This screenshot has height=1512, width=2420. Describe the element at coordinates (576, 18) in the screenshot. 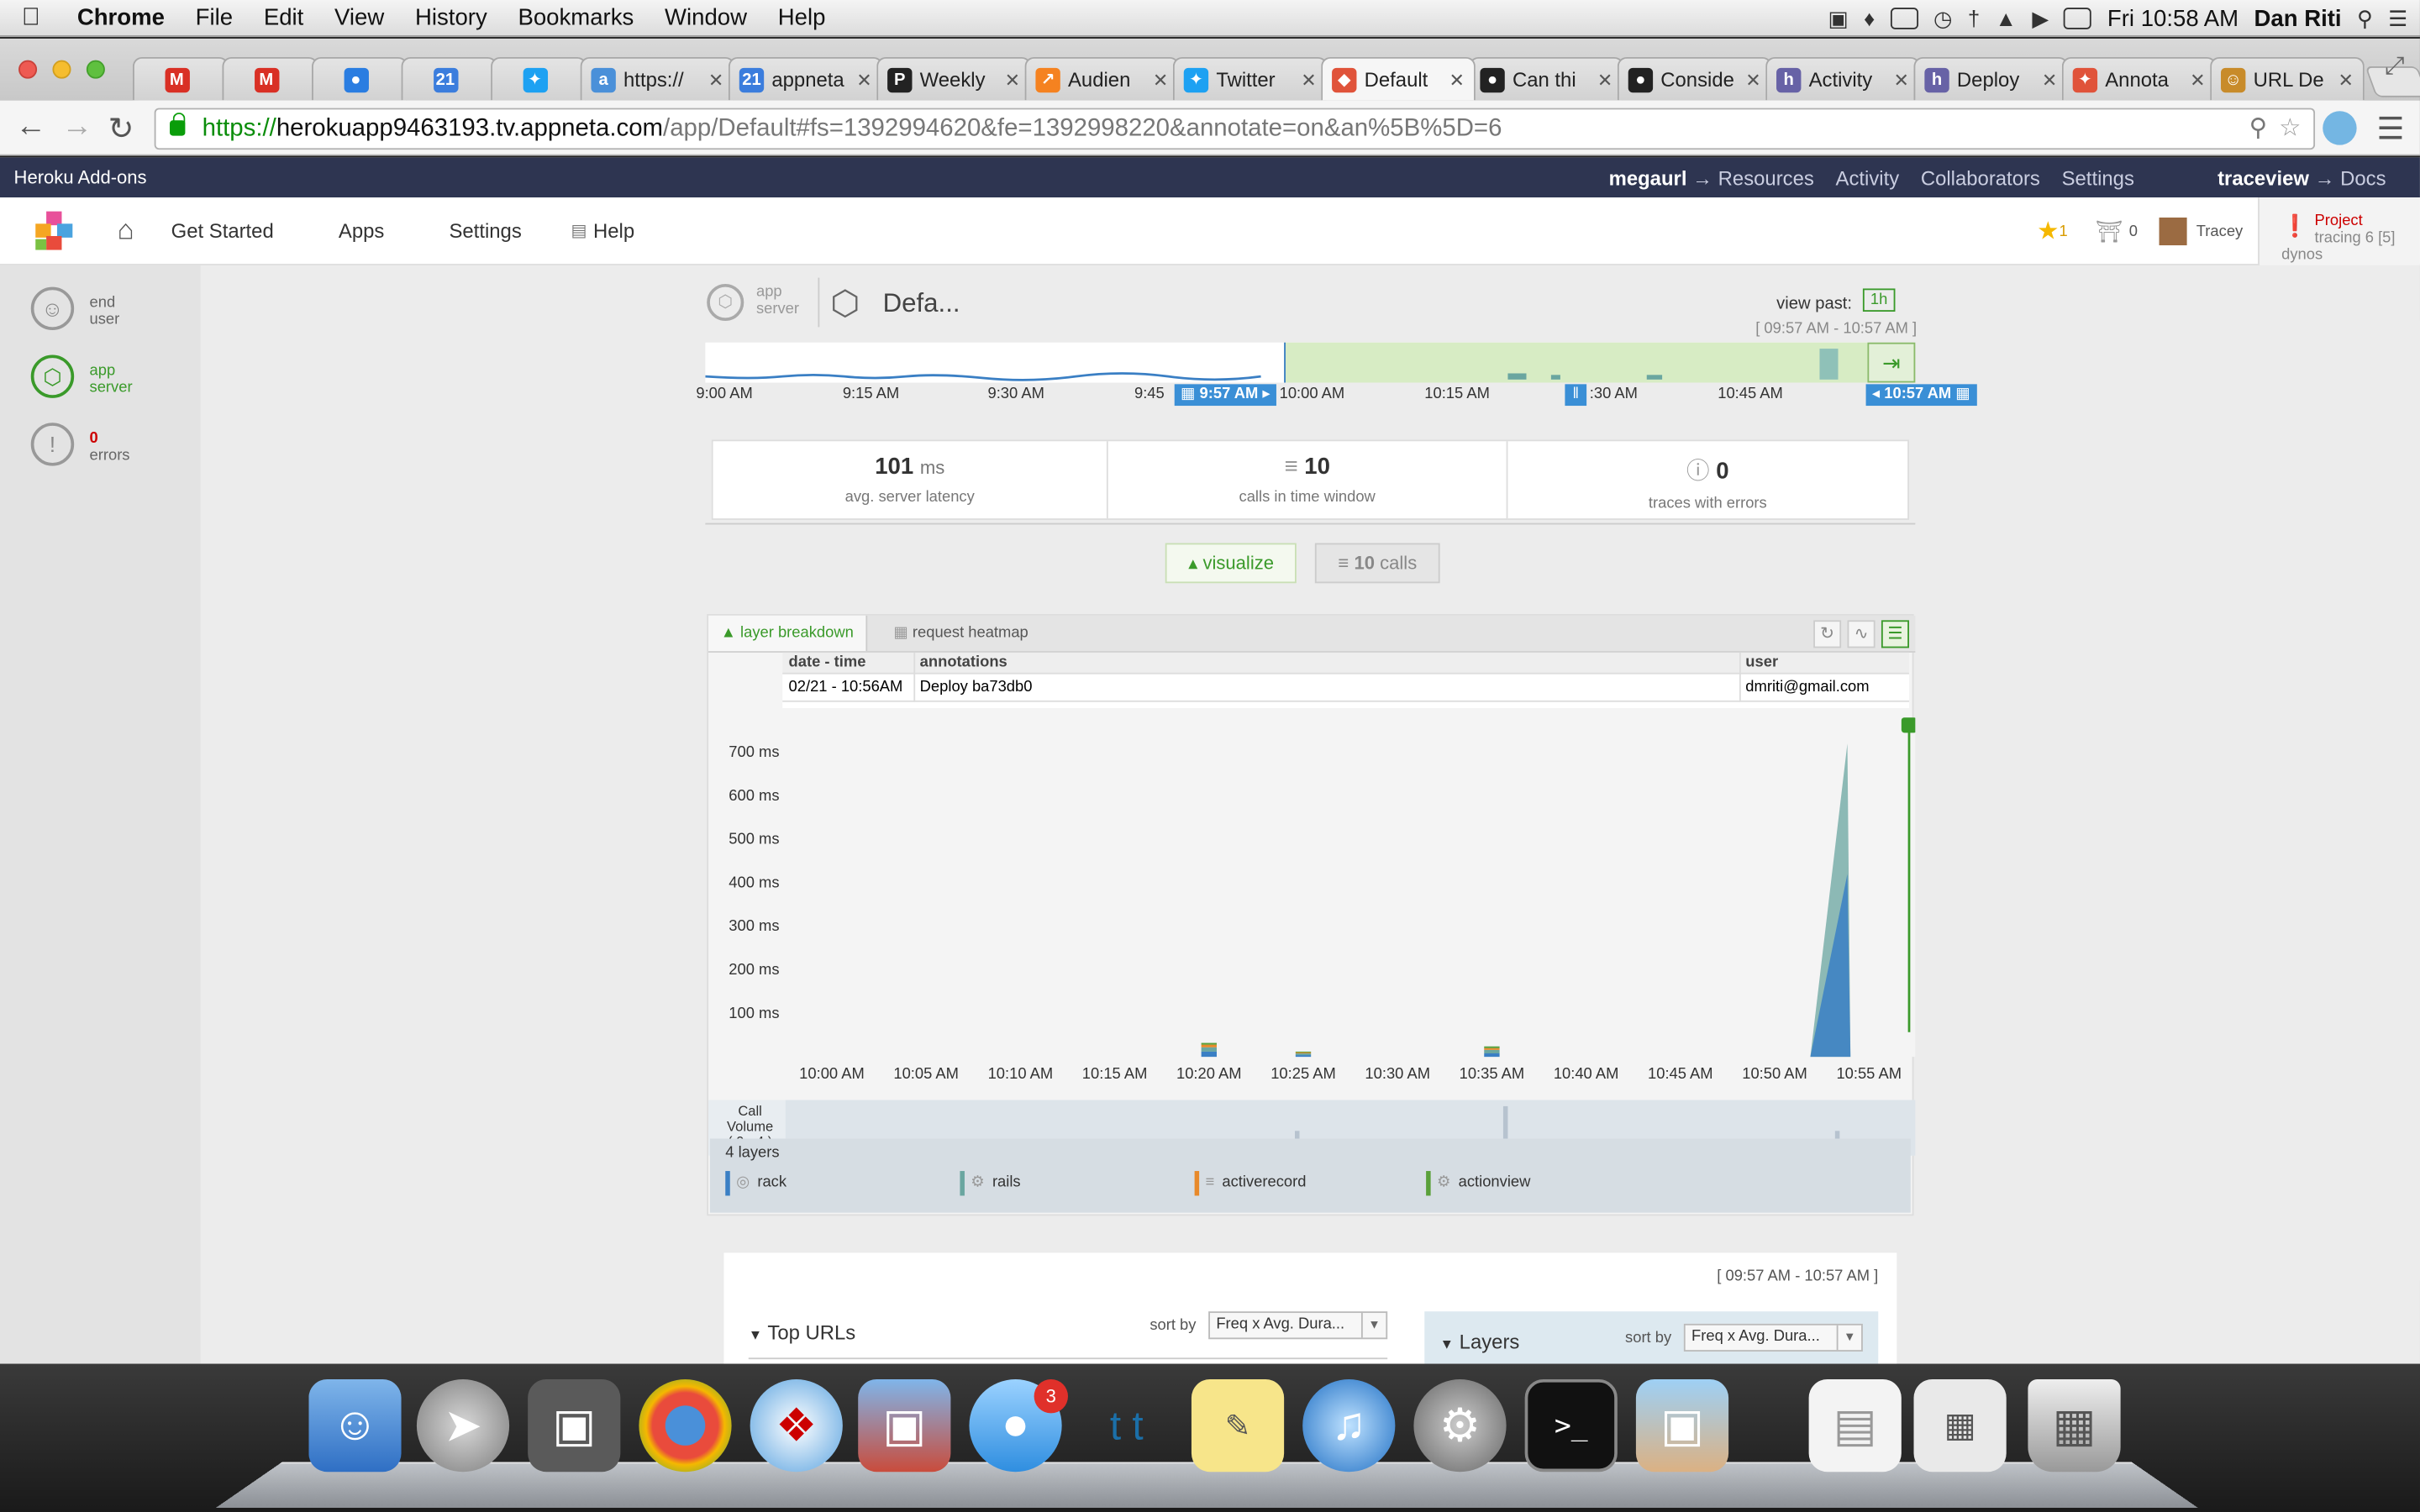

I see `menu-bookmarks: Bookmarks` at that location.